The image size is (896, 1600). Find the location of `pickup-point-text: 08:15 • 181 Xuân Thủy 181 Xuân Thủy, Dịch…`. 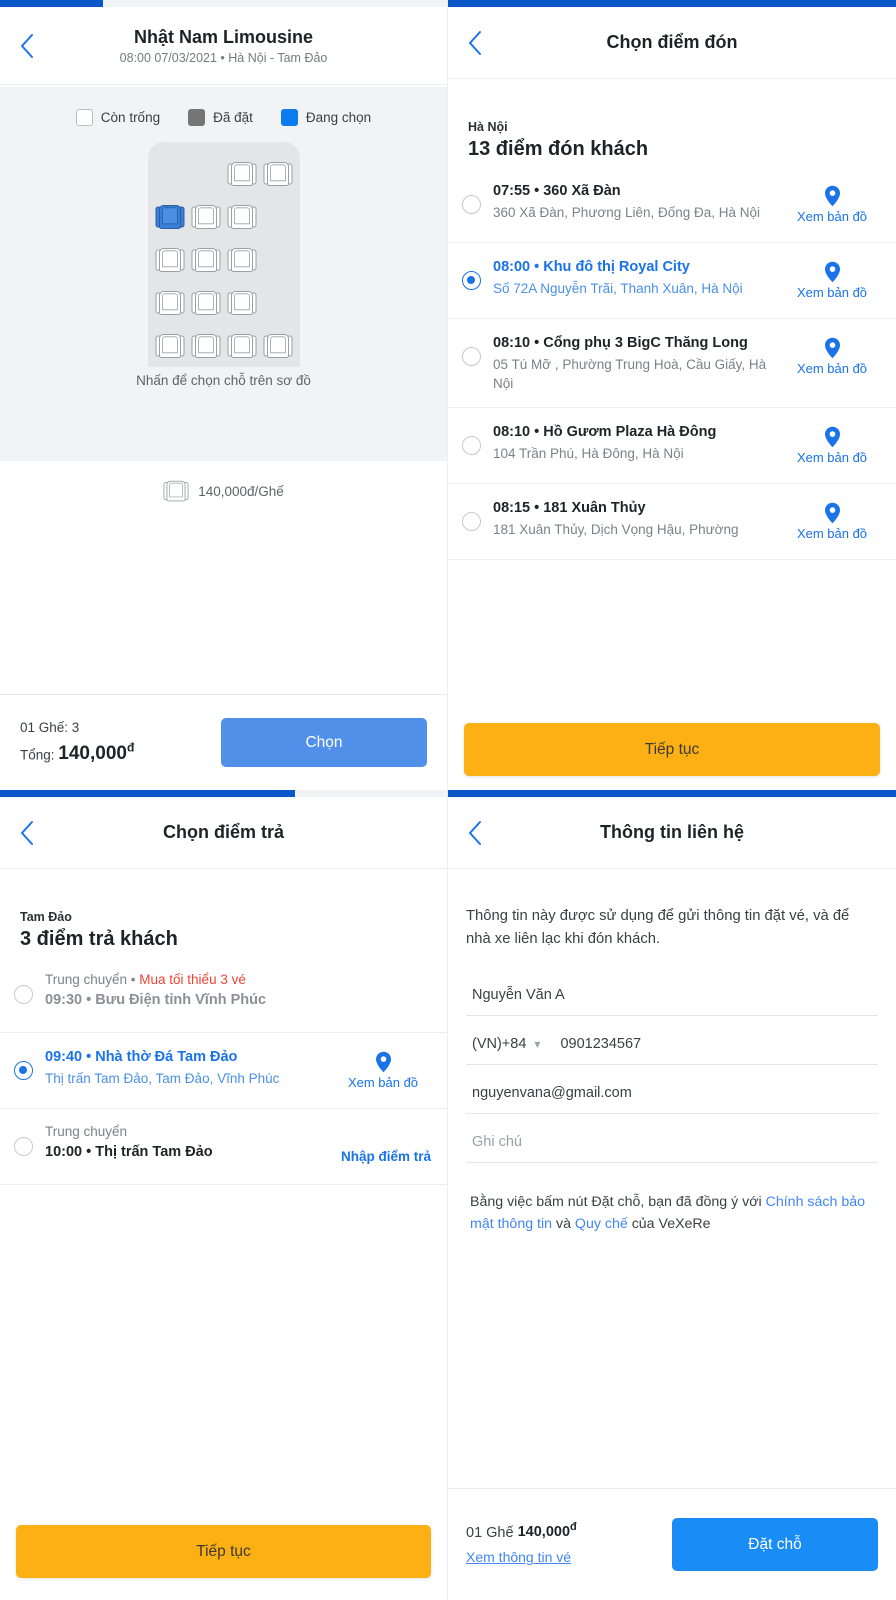

pickup-point-text: 08:15 • 181 Xuân Thủy 181 Xuân Thủy, Dịch… is located at coordinates (638, 518).